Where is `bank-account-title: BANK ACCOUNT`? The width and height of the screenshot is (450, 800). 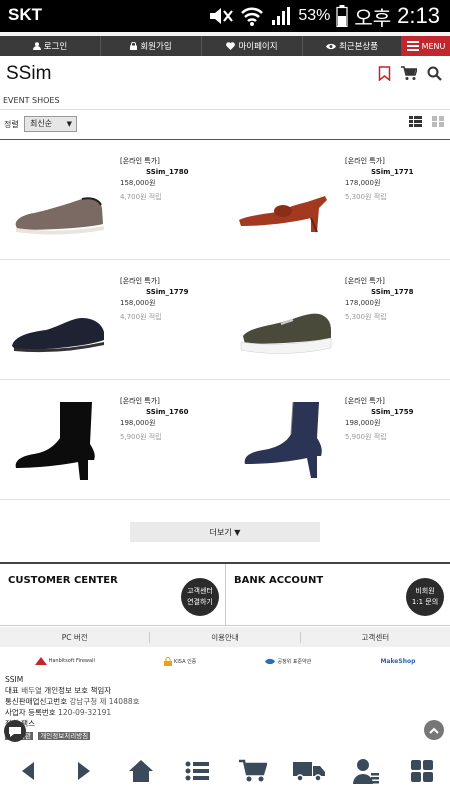 bank-account-title: BANK ACCOUNT is located at coordinates (279, 580).